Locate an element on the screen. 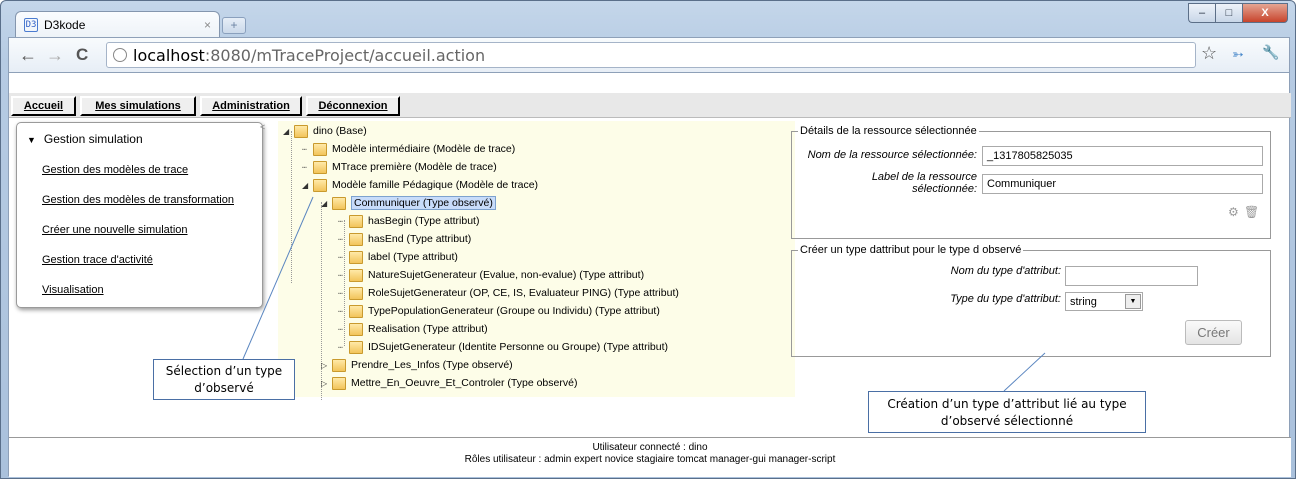 This screenshot has height=479, width=1296. forward-arrow-icon: → is located at coordinates (55, 55).